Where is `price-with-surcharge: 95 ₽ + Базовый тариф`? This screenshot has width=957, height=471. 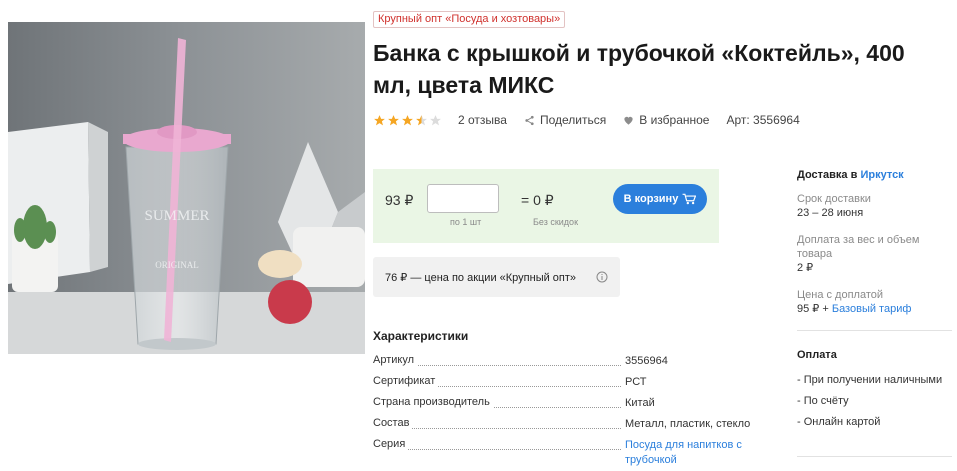 price-with-surcharge: 95 ₽ + Базовый тариф is located at coordinates (874, 309).